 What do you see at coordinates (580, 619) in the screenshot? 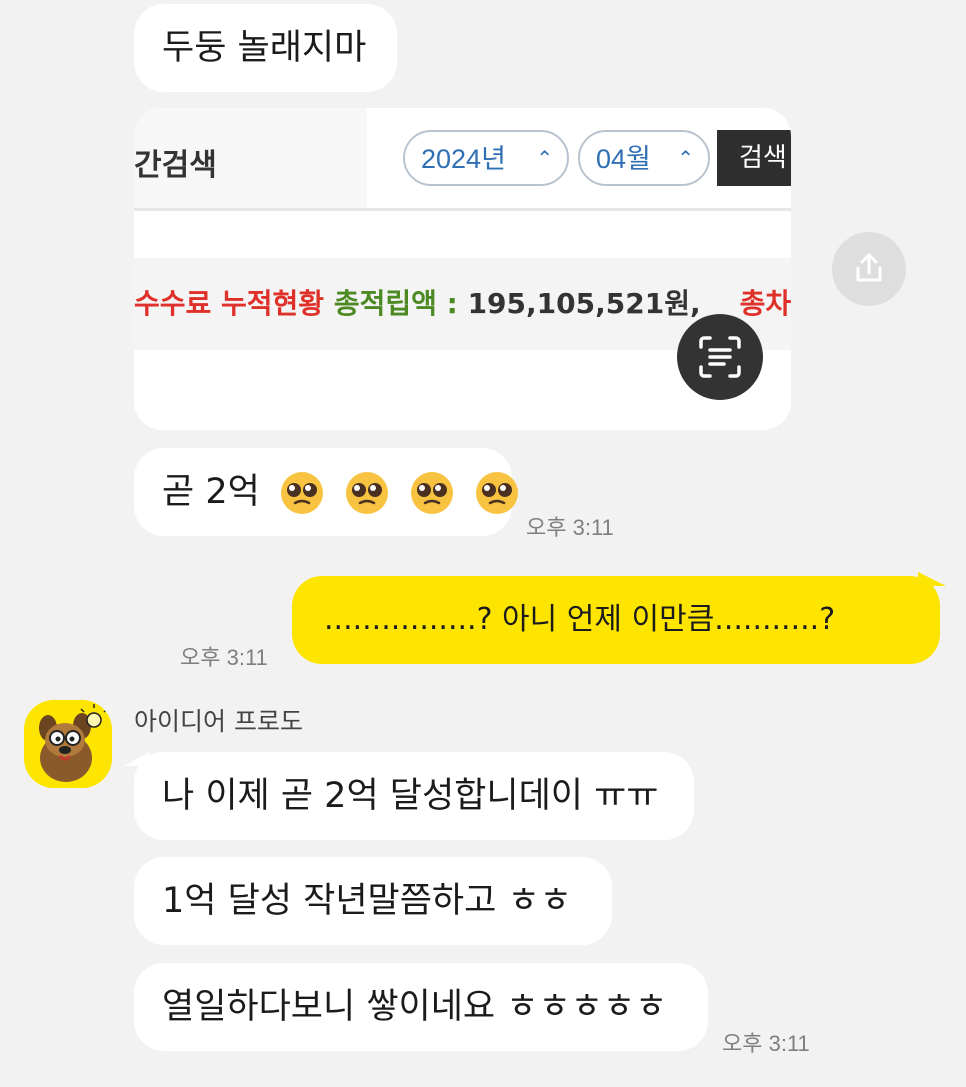
I see `message-text: ................? 아니 언제 이만큼...........?` at bounding box center [580, 619].